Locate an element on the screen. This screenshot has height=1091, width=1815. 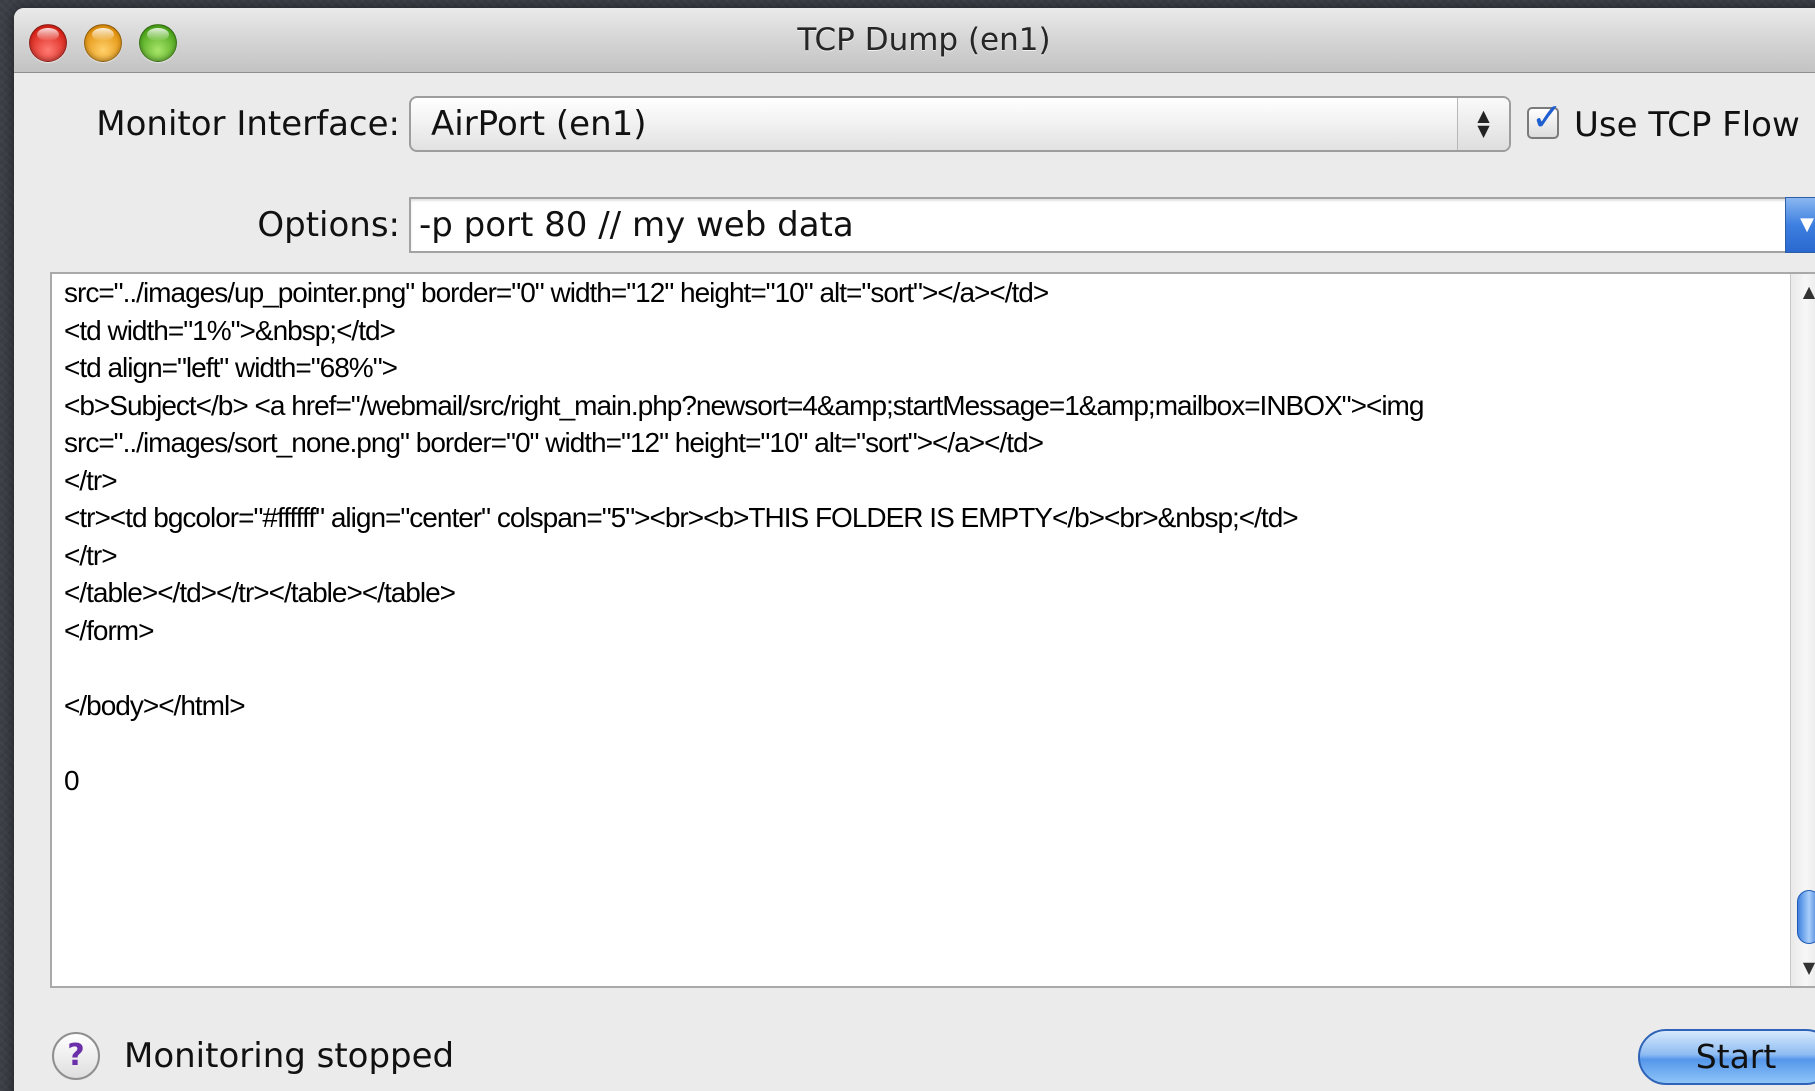
chevron-down-icon: ▼ is located at coordinates (1800, 225).